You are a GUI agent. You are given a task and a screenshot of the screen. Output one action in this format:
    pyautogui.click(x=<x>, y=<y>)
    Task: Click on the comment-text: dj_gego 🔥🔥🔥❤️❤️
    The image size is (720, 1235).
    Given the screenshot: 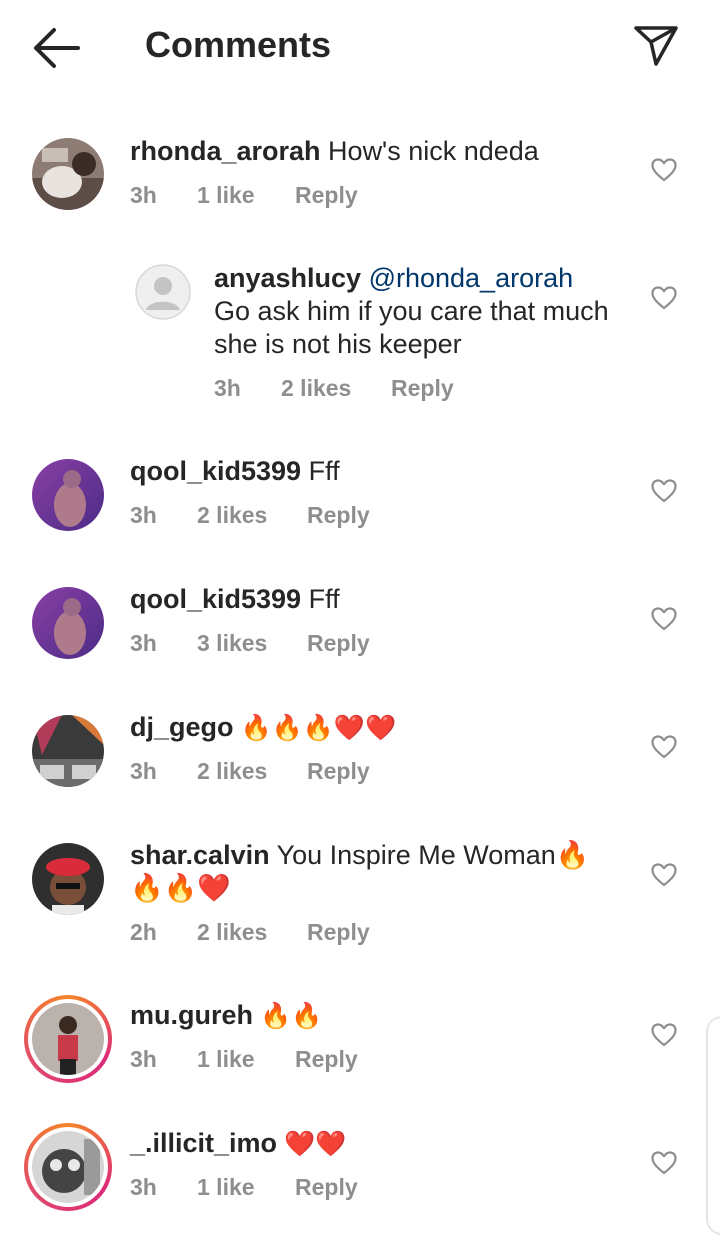 What is the action you would take?
    pyautogui.click(x=380, y=728)
    